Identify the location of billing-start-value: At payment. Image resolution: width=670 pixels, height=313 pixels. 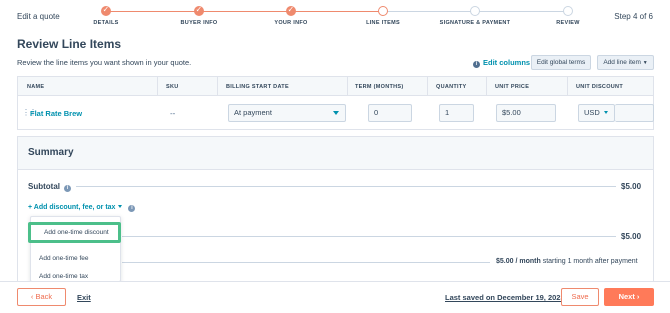
(253, 112).